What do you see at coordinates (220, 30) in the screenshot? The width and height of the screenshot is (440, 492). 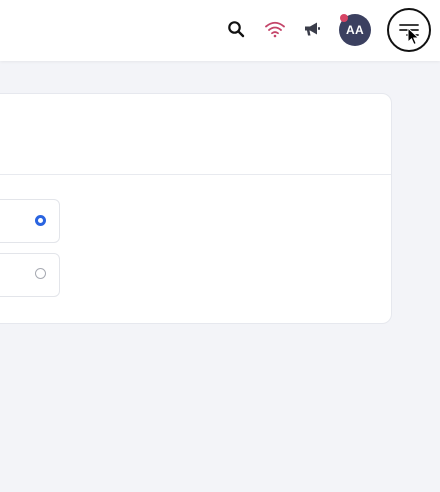 I see `top-bar` at bounding box center [220, 30].